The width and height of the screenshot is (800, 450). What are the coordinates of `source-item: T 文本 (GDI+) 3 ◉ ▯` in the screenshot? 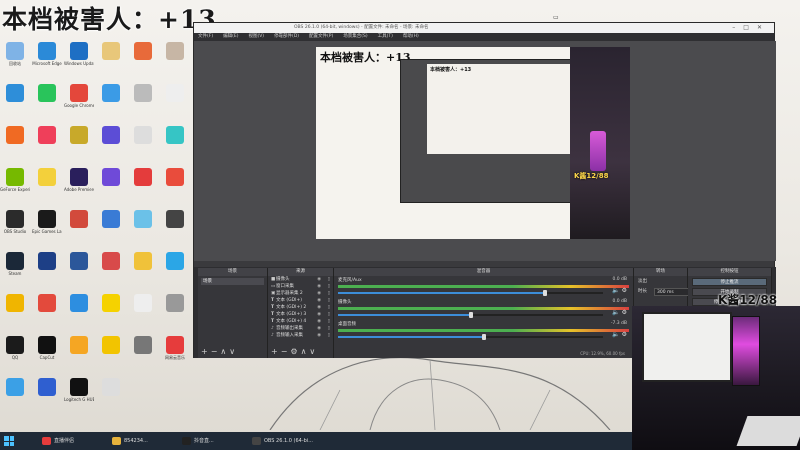 It's located at (300, 314).